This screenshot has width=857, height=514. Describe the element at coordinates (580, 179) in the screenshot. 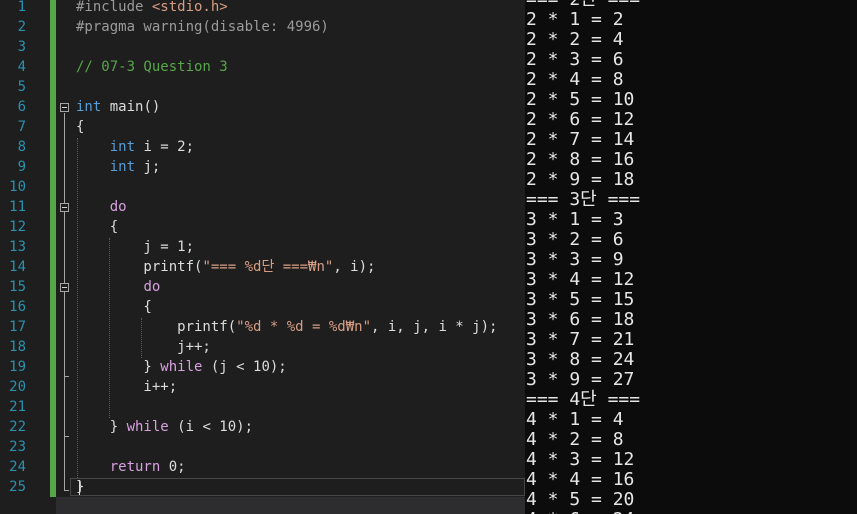

I see `console-line: 2 * 9 = 18` at that location.